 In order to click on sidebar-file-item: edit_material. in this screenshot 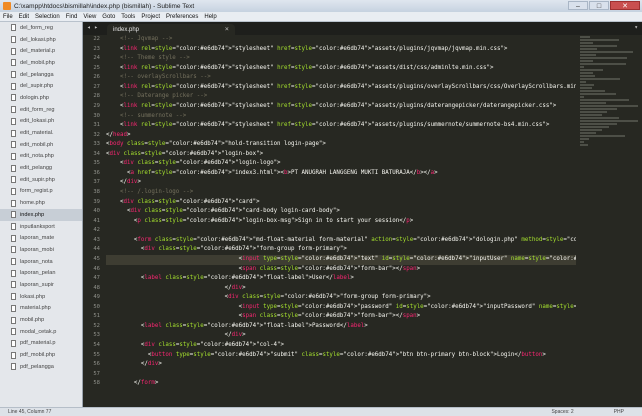, I will do `click(41, 133)`.